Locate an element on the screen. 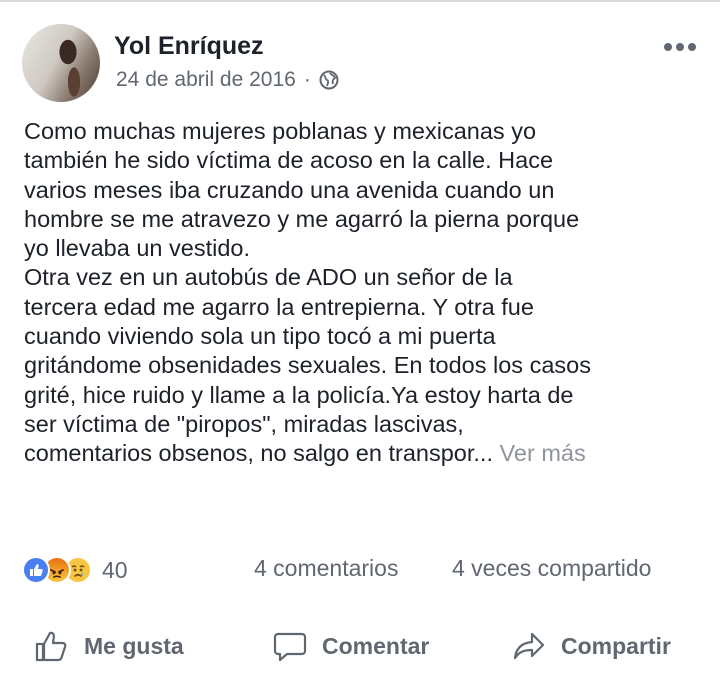 This screenshot has height=682, width=720. post-date: 24 de abril de 2016 is located at coordinates (206, 80).